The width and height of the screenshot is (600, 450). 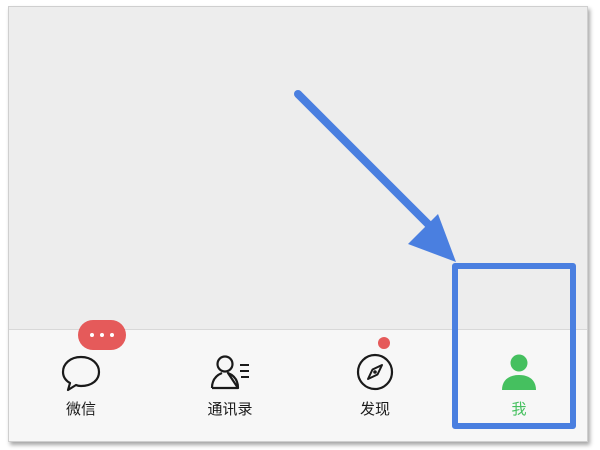 I want to click on highlight-box, so click(x=514, y=346).